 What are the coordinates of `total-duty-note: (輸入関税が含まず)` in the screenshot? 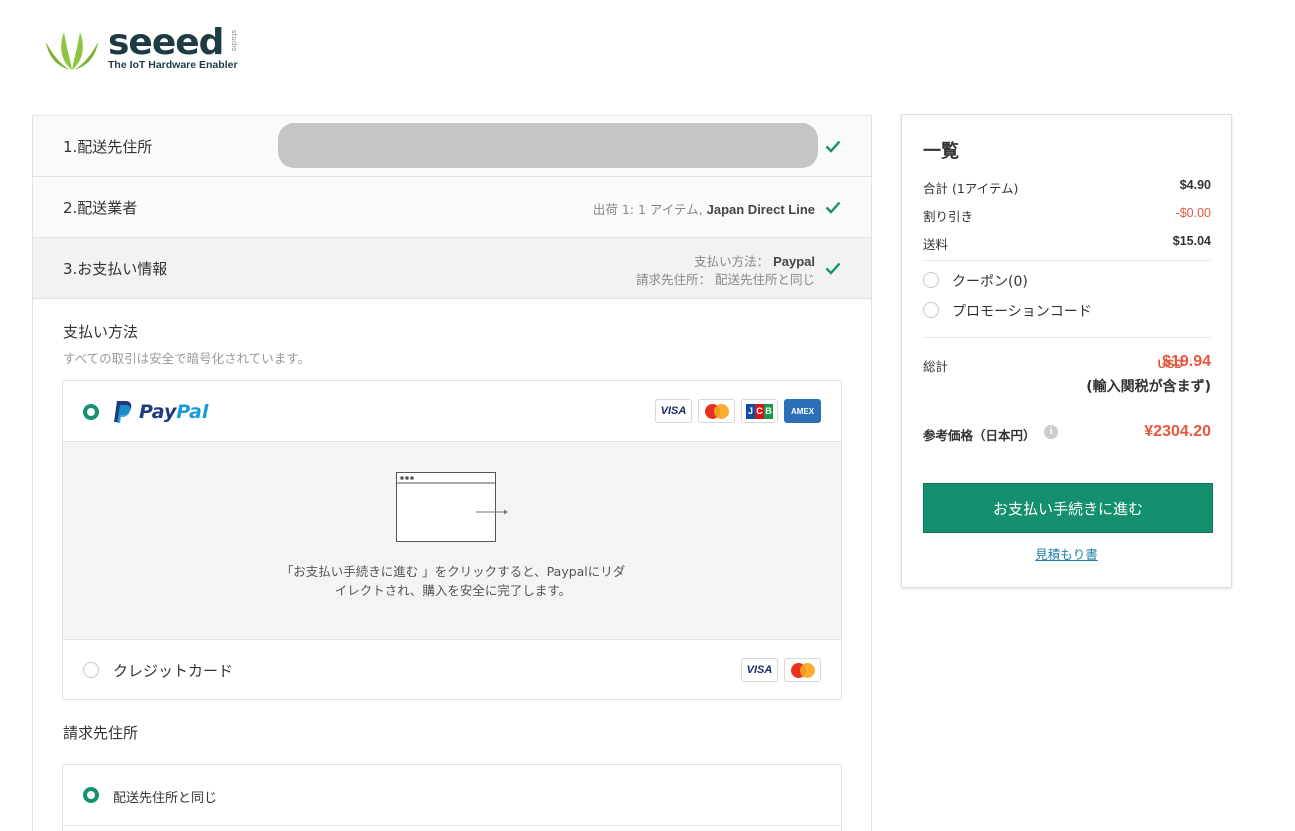 It's located at (1148, 387).